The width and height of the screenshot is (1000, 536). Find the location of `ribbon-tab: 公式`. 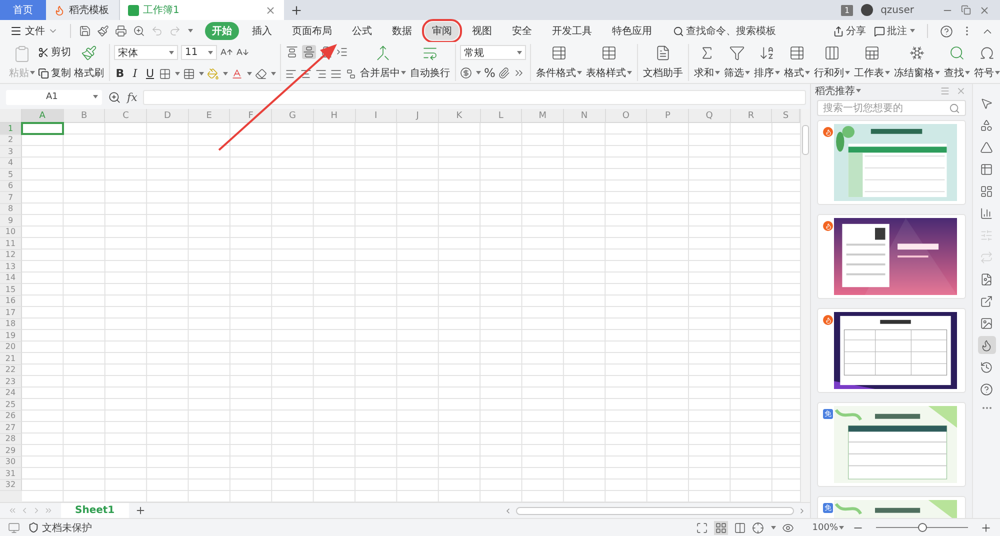

ribbon-tab: 公式 is located at coordinates (362, 31).